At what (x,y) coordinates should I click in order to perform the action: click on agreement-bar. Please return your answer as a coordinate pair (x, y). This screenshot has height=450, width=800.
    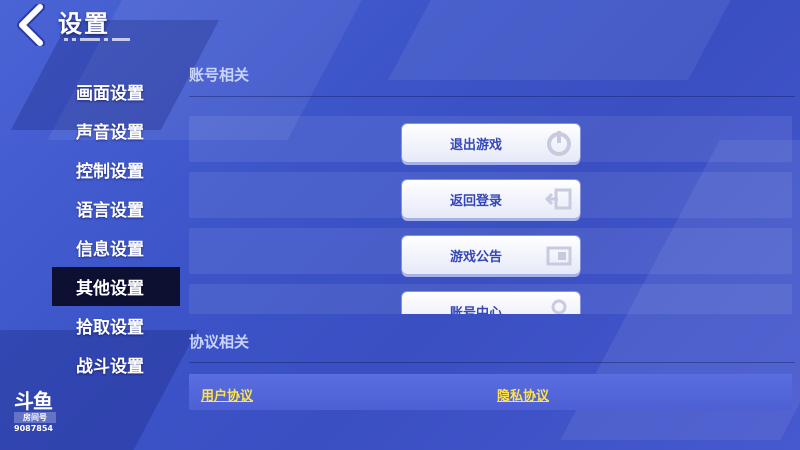
    Looking at the image, I should click on (490, 392).